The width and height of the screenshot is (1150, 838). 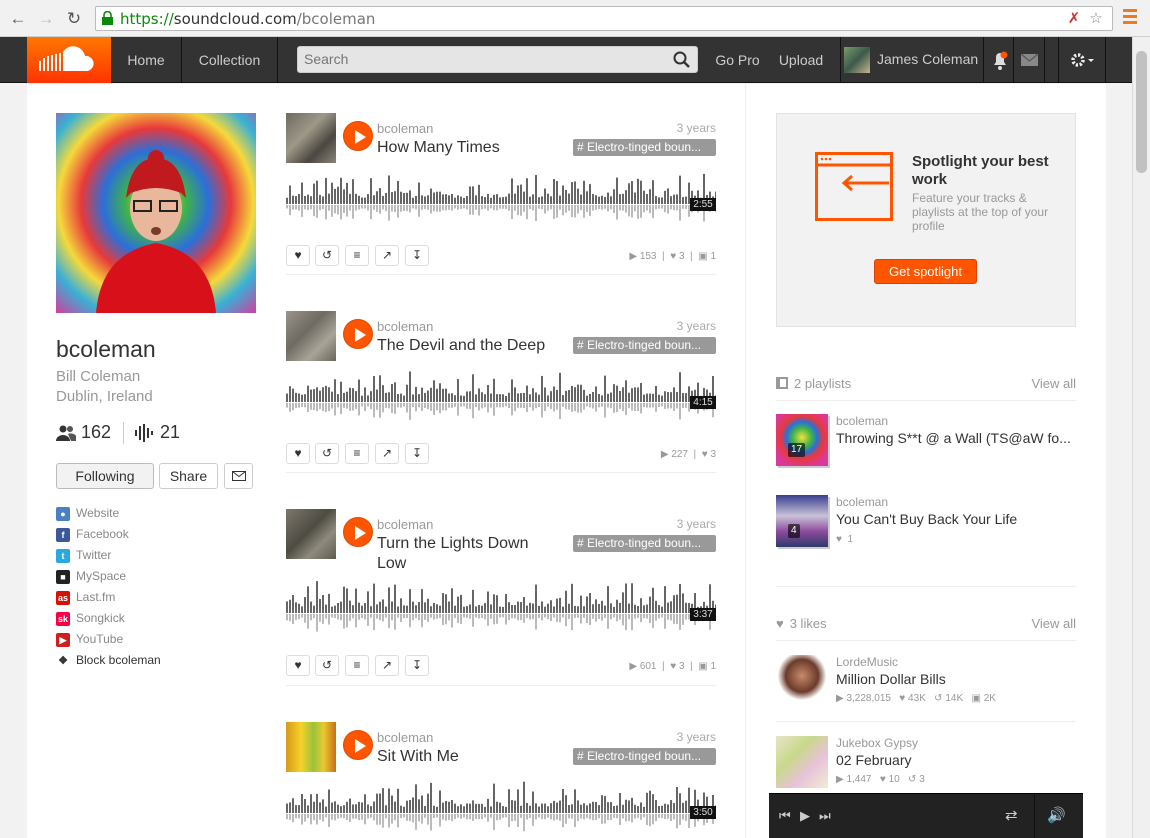 What do you see at coordinates (1082, 60) in the screenshot?
I see `settings-button` at bounding box center [1082, 60].